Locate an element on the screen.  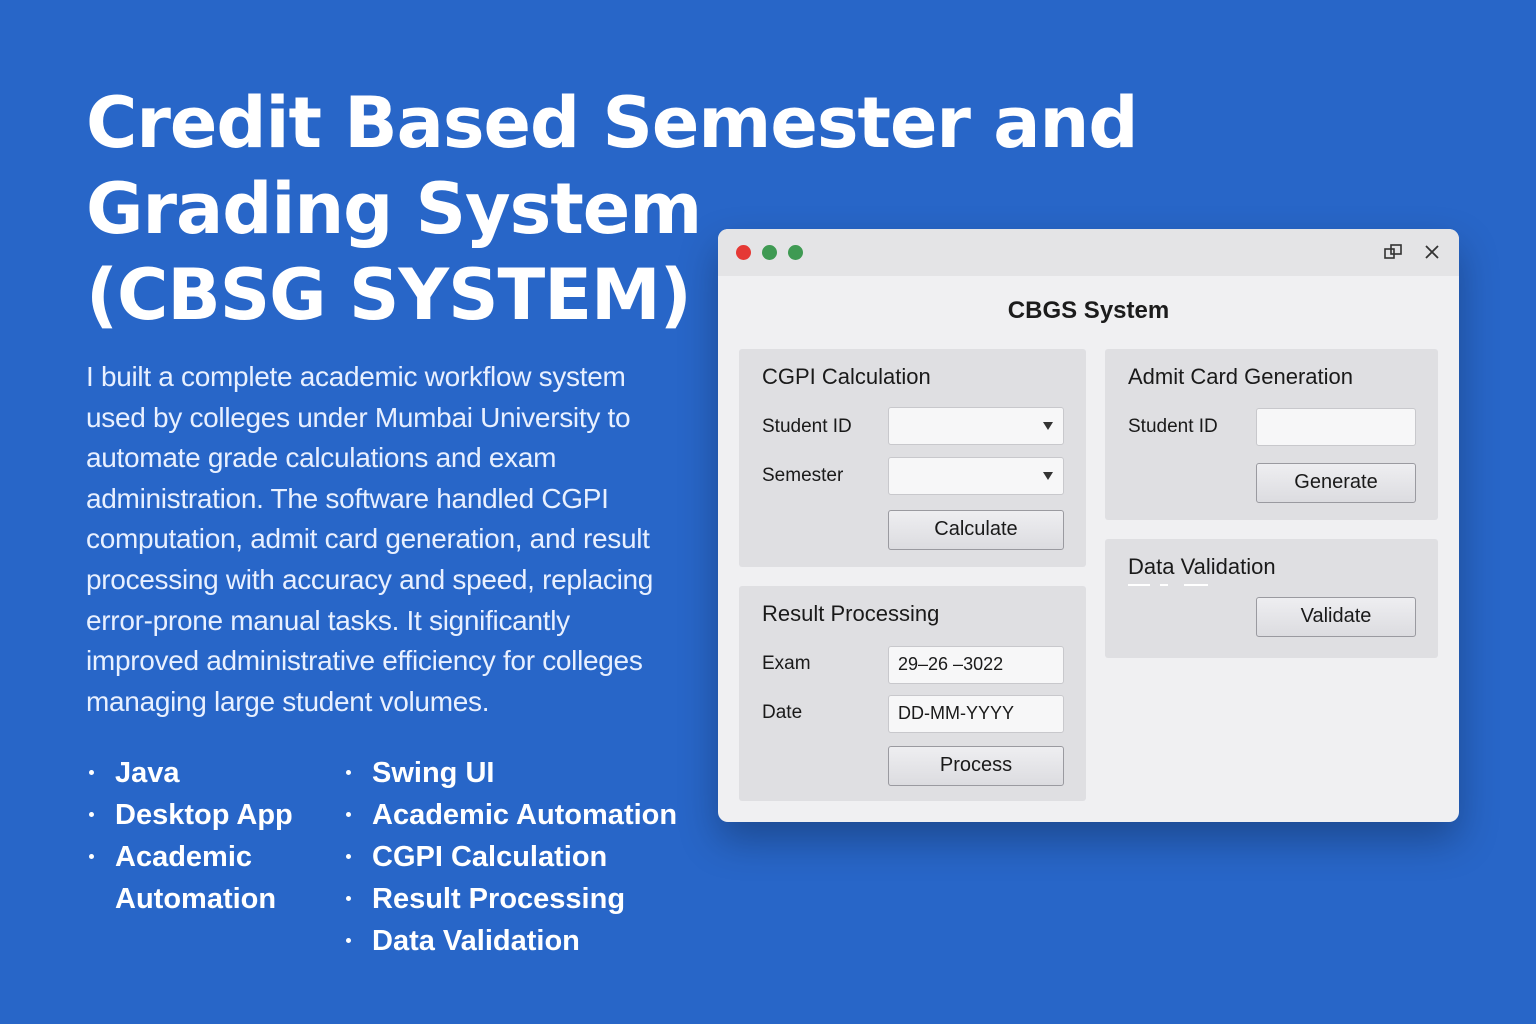
calculate-button: Calculate is located at coordinates (976, 530).